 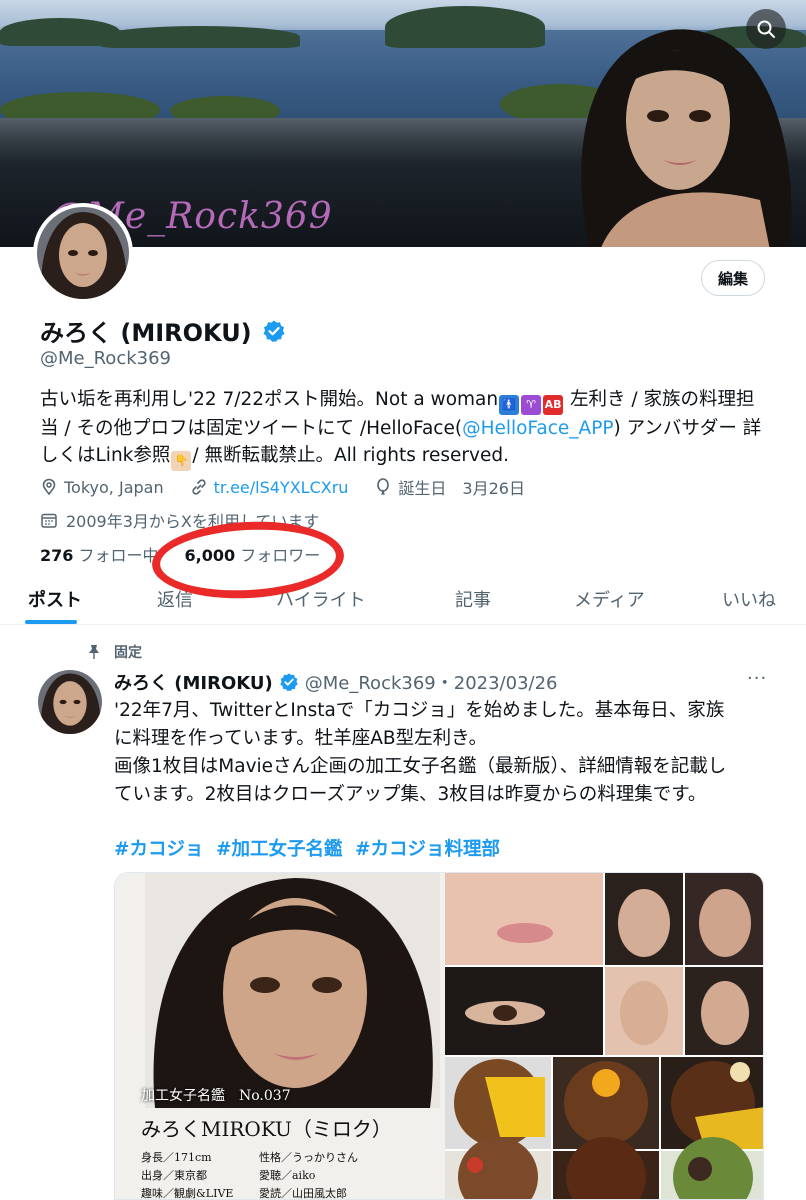 What do you see at coordinates (321, 599) in the screenshot?
I see `tab-highlights: ハイライト` at bounding box center [321, 599].